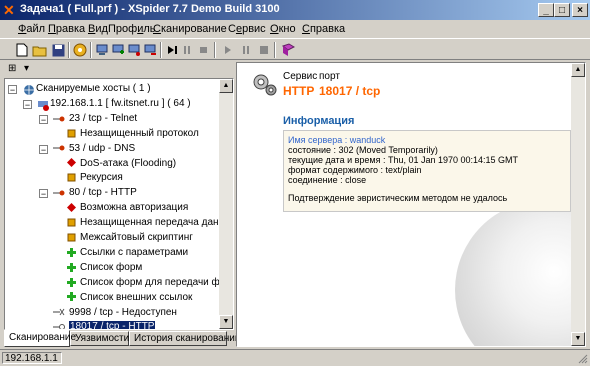 The height and width of the screenshot is (366, 590). I want to click on tree-item: Рекурсия, so click(95, 178).